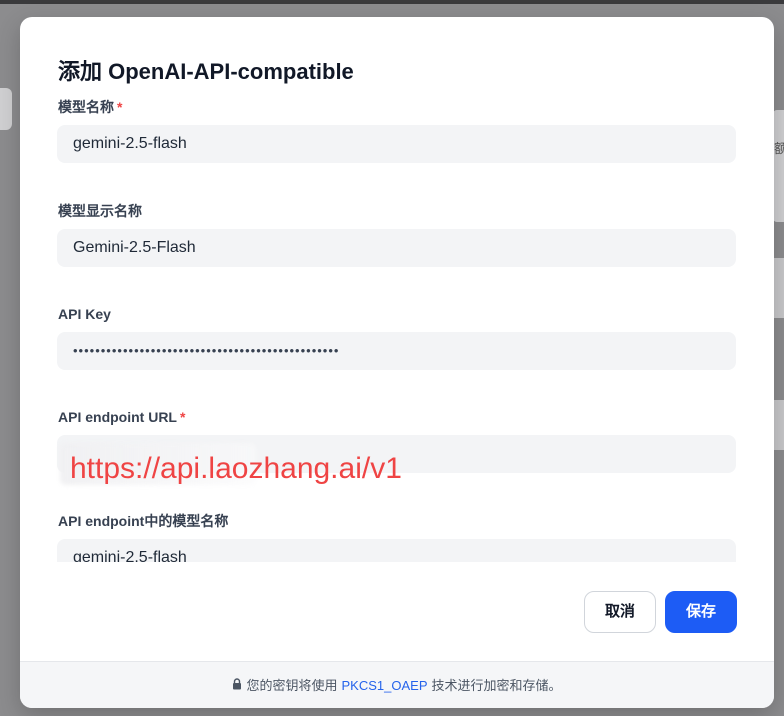 This screenshot has width=784, height=716. Describe the element at coordinates (206, 71) in the screenshot. I see `dialog-title: 添加 OpenAI-API-compatible` at that location.